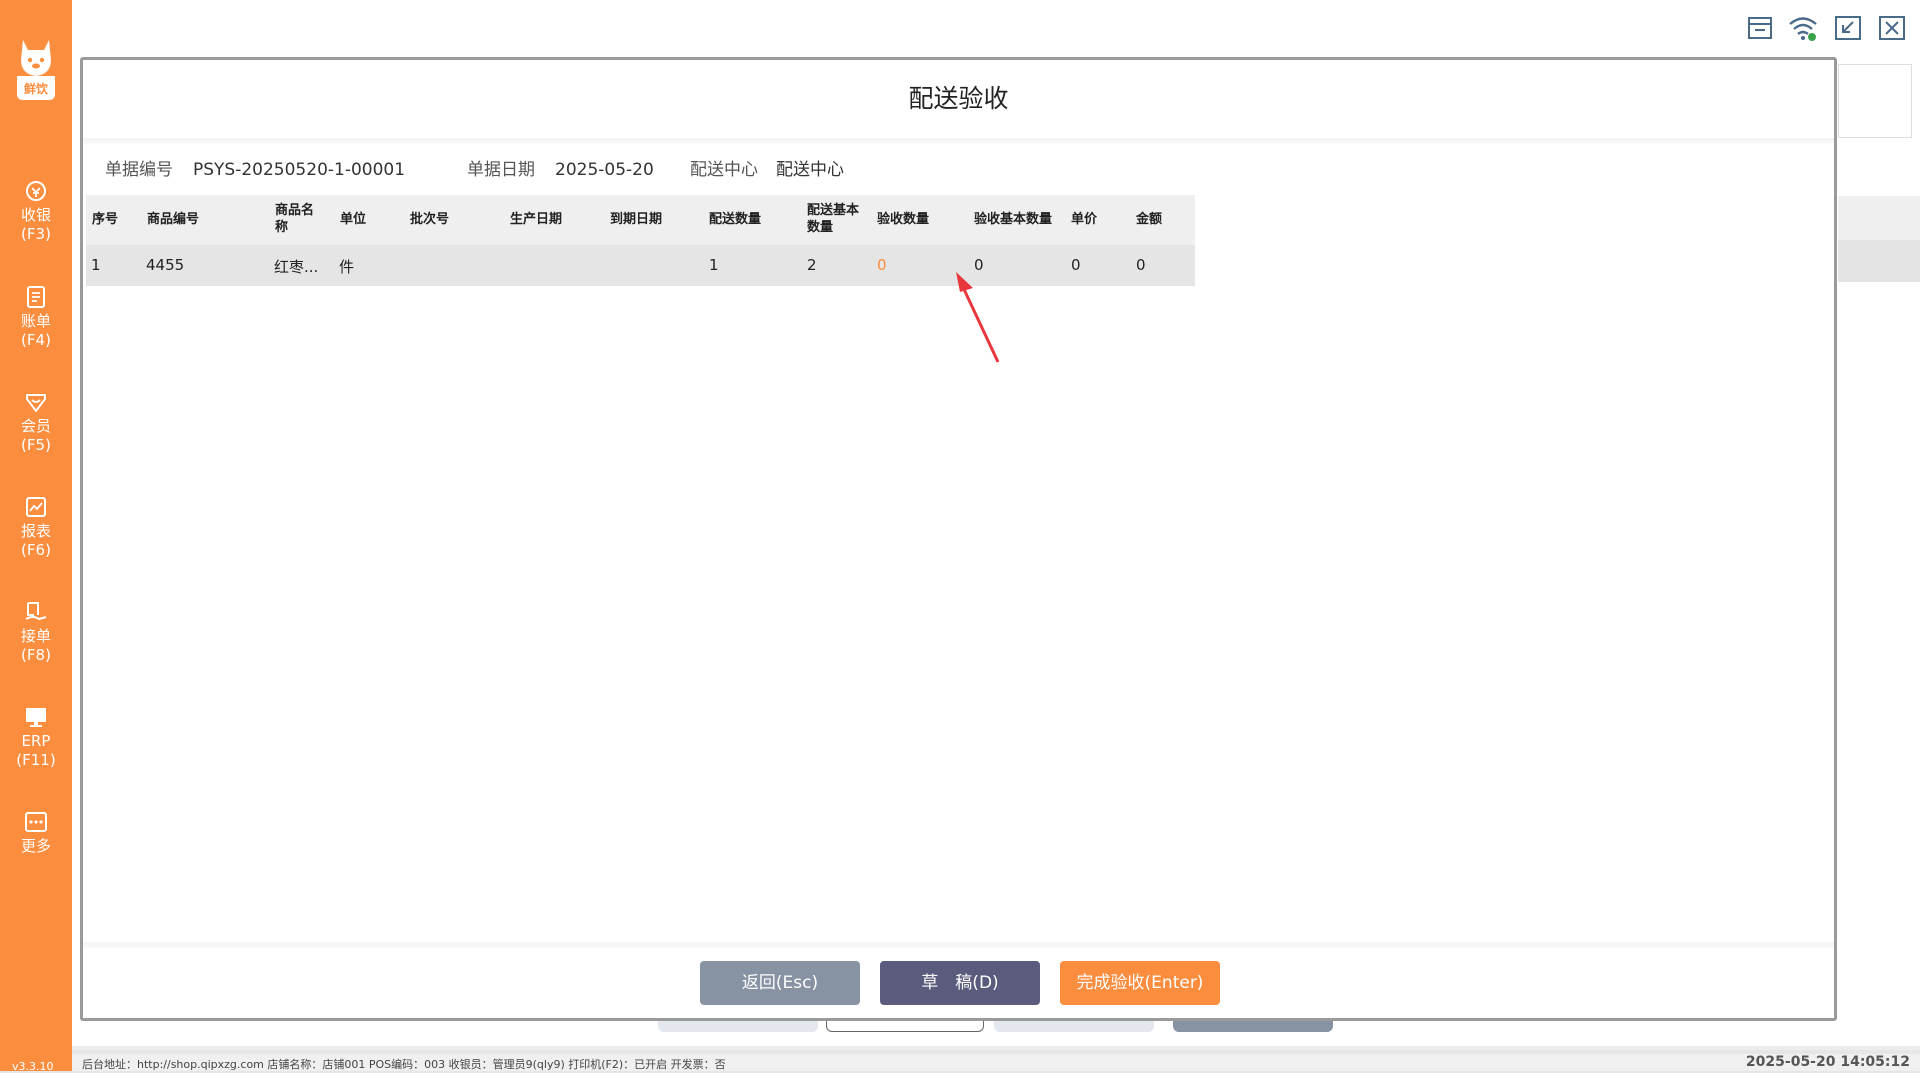 The width and height of the screenshot is (1920, 1073). Describe the element at coordinates (833, 219) in the screenshot. I see `col-ship-base-qty: 配送基本数量` at that location.